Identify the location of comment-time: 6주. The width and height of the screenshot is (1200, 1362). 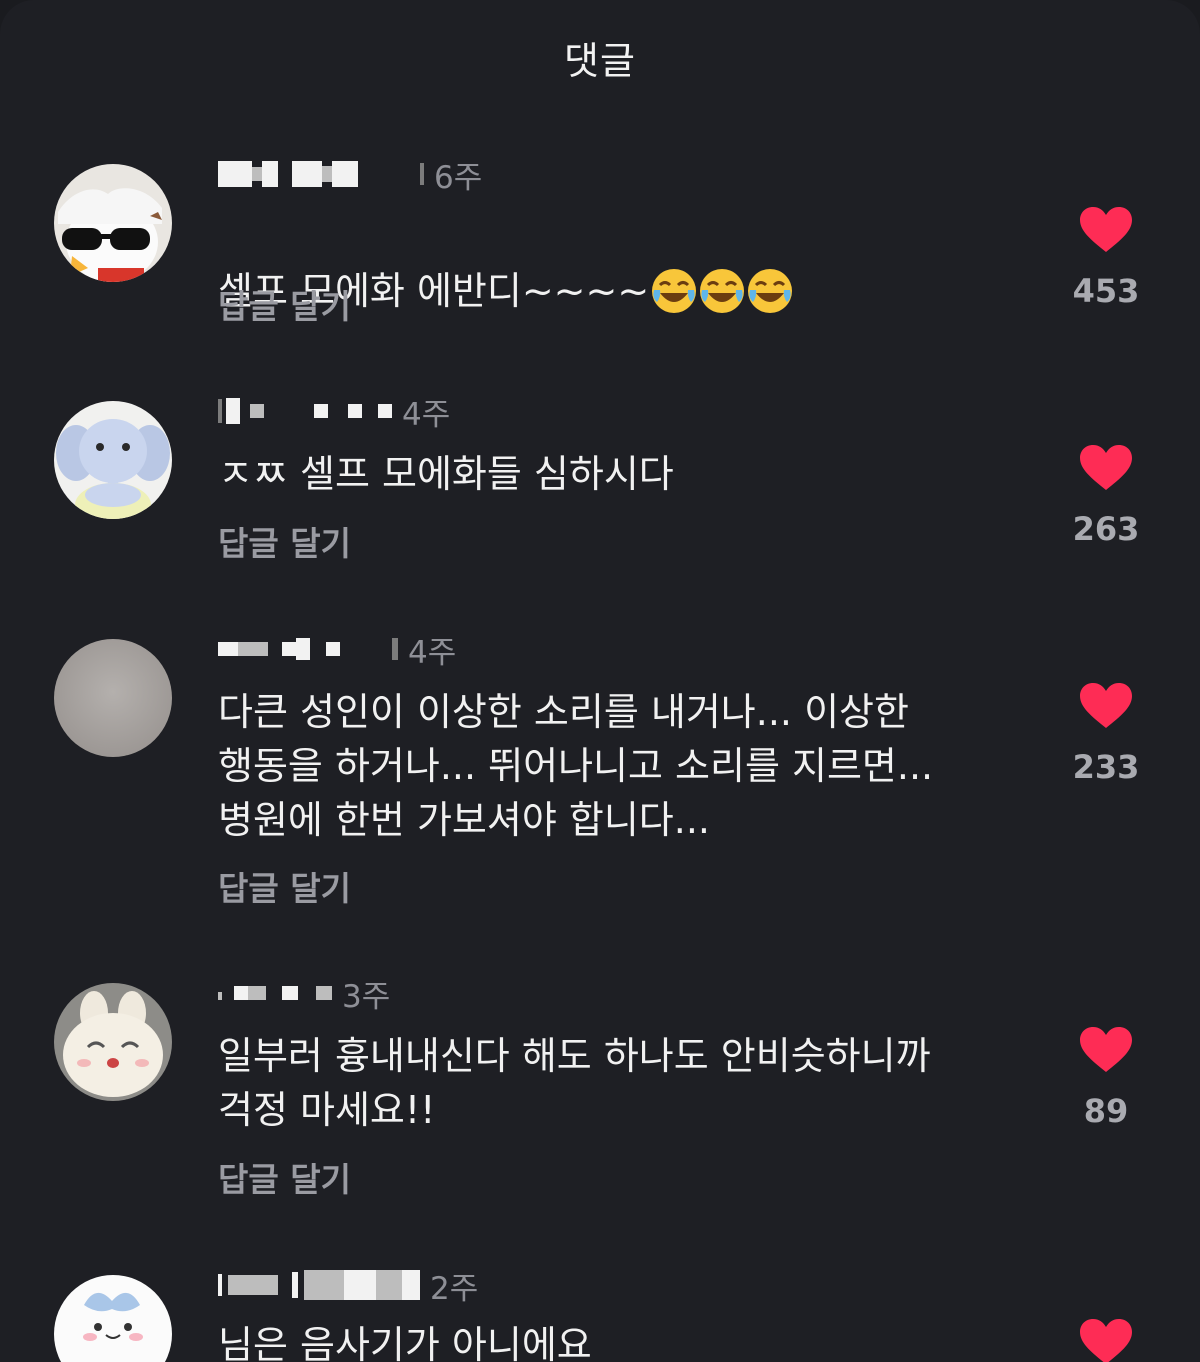
(458, 177).